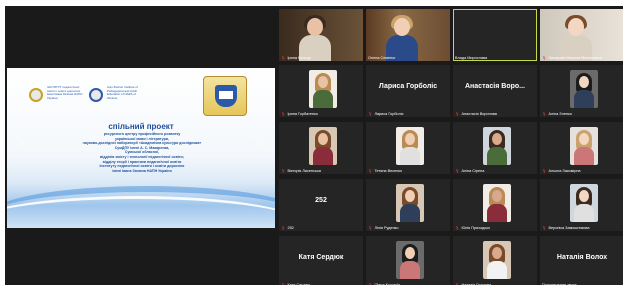  I want to click on participant-name-label: 🎙 252, so click(287, 228).